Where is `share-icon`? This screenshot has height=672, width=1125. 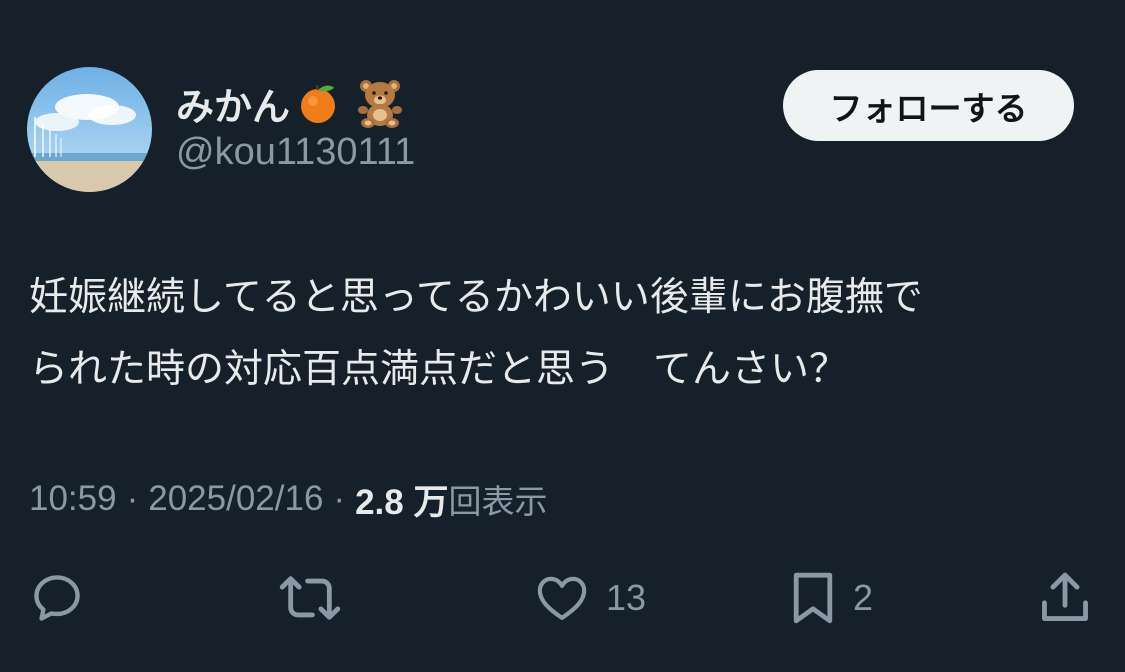 share-icon is located at coordinates (1065, 596).